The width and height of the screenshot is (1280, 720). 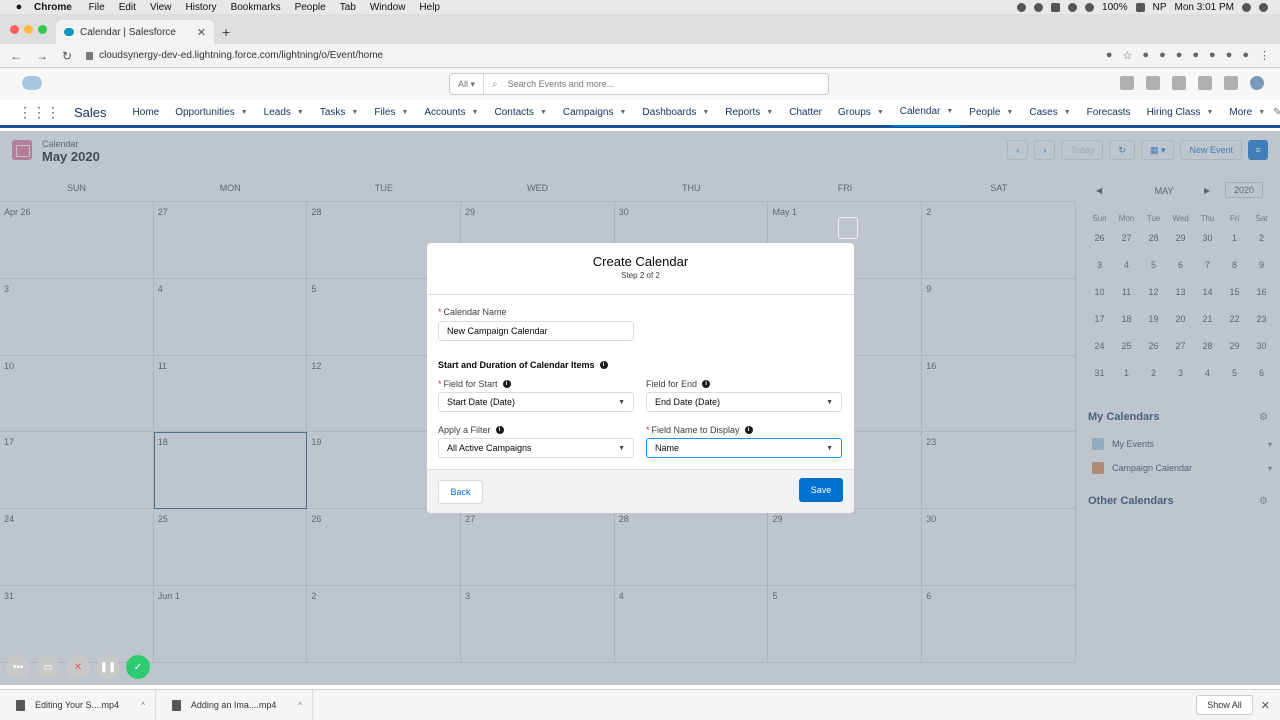 I want to click on nav-item-dashboards: Dashboards ▼, so click(x=675, y=113).